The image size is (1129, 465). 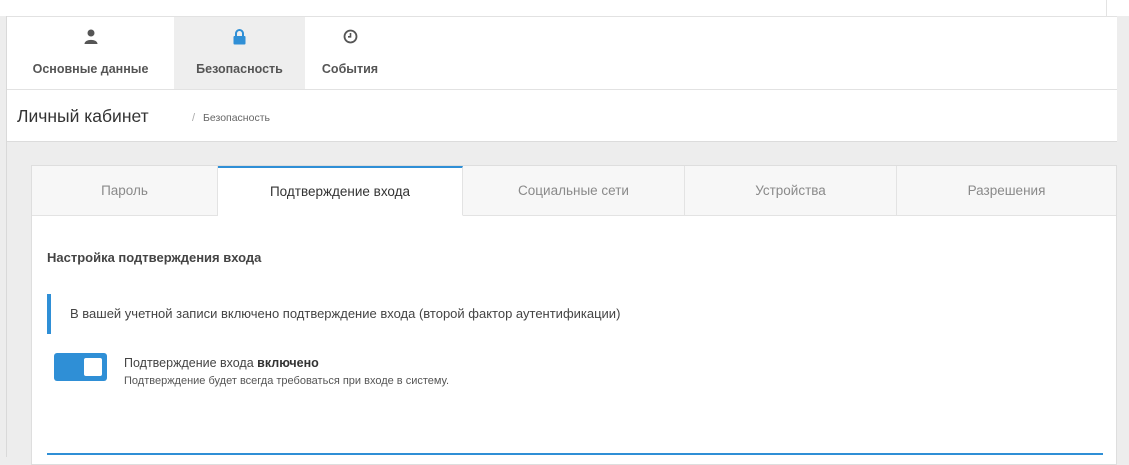 What do you see at coordinates (350, 53) in the screenshot?
I see `nav-item-events: События` at bounding box center [350, 53].